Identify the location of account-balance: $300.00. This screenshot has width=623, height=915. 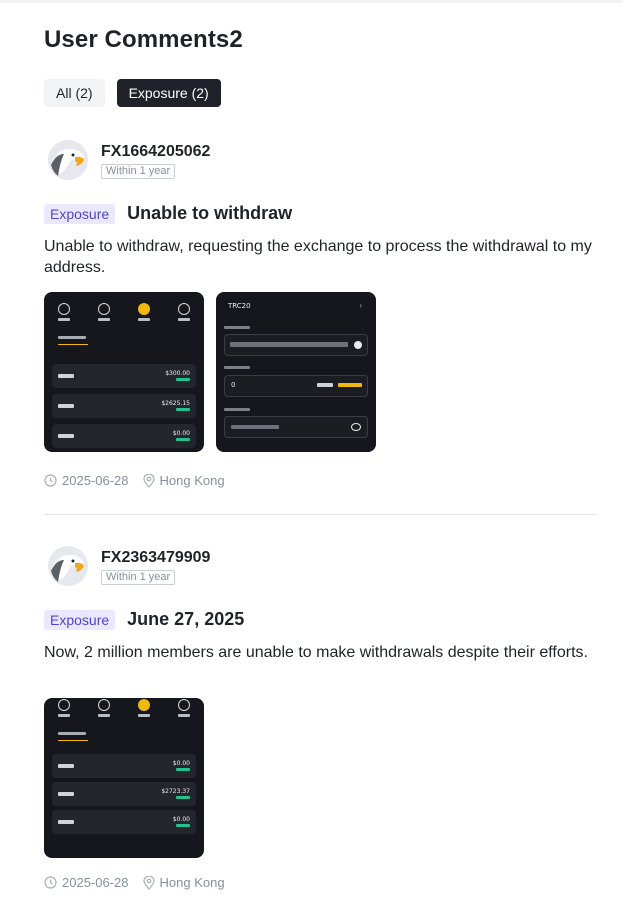
(177, 373).